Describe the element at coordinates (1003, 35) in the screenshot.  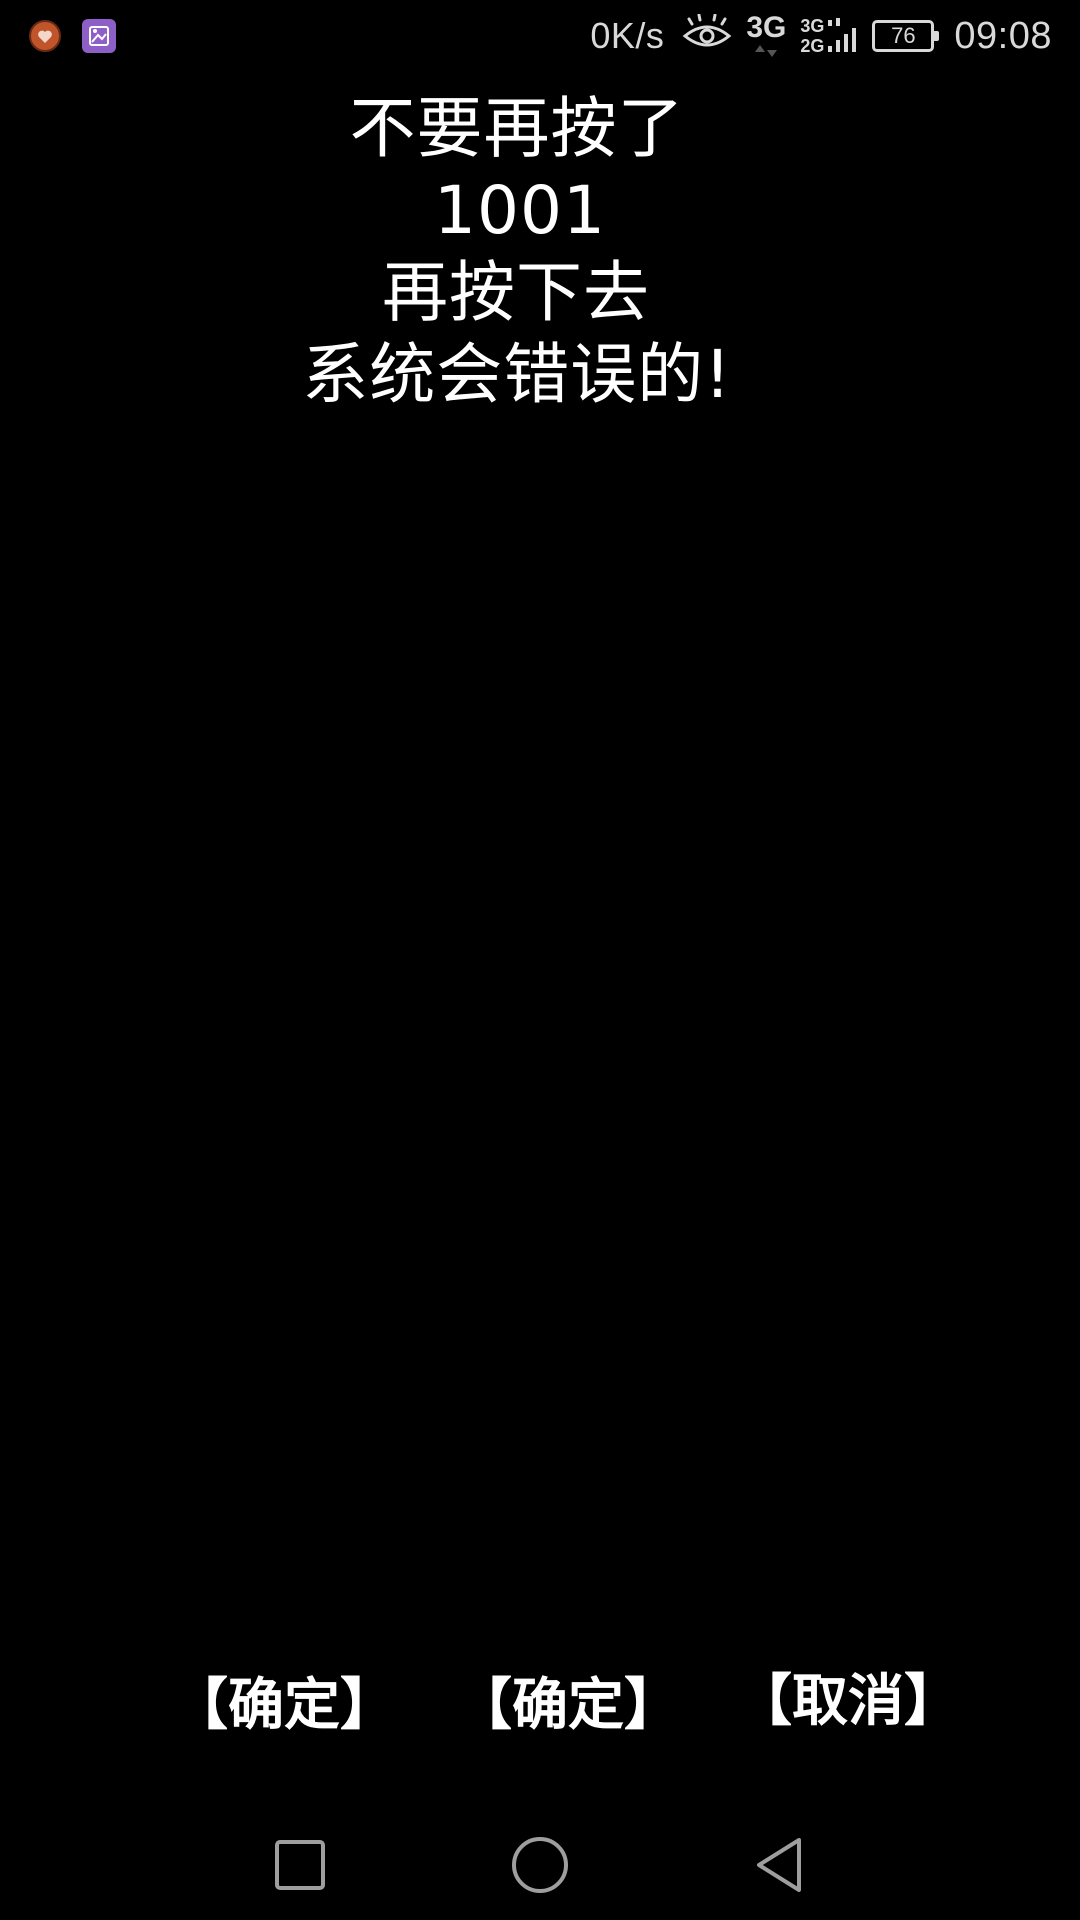
I see `status-time: 09:08` at that location.